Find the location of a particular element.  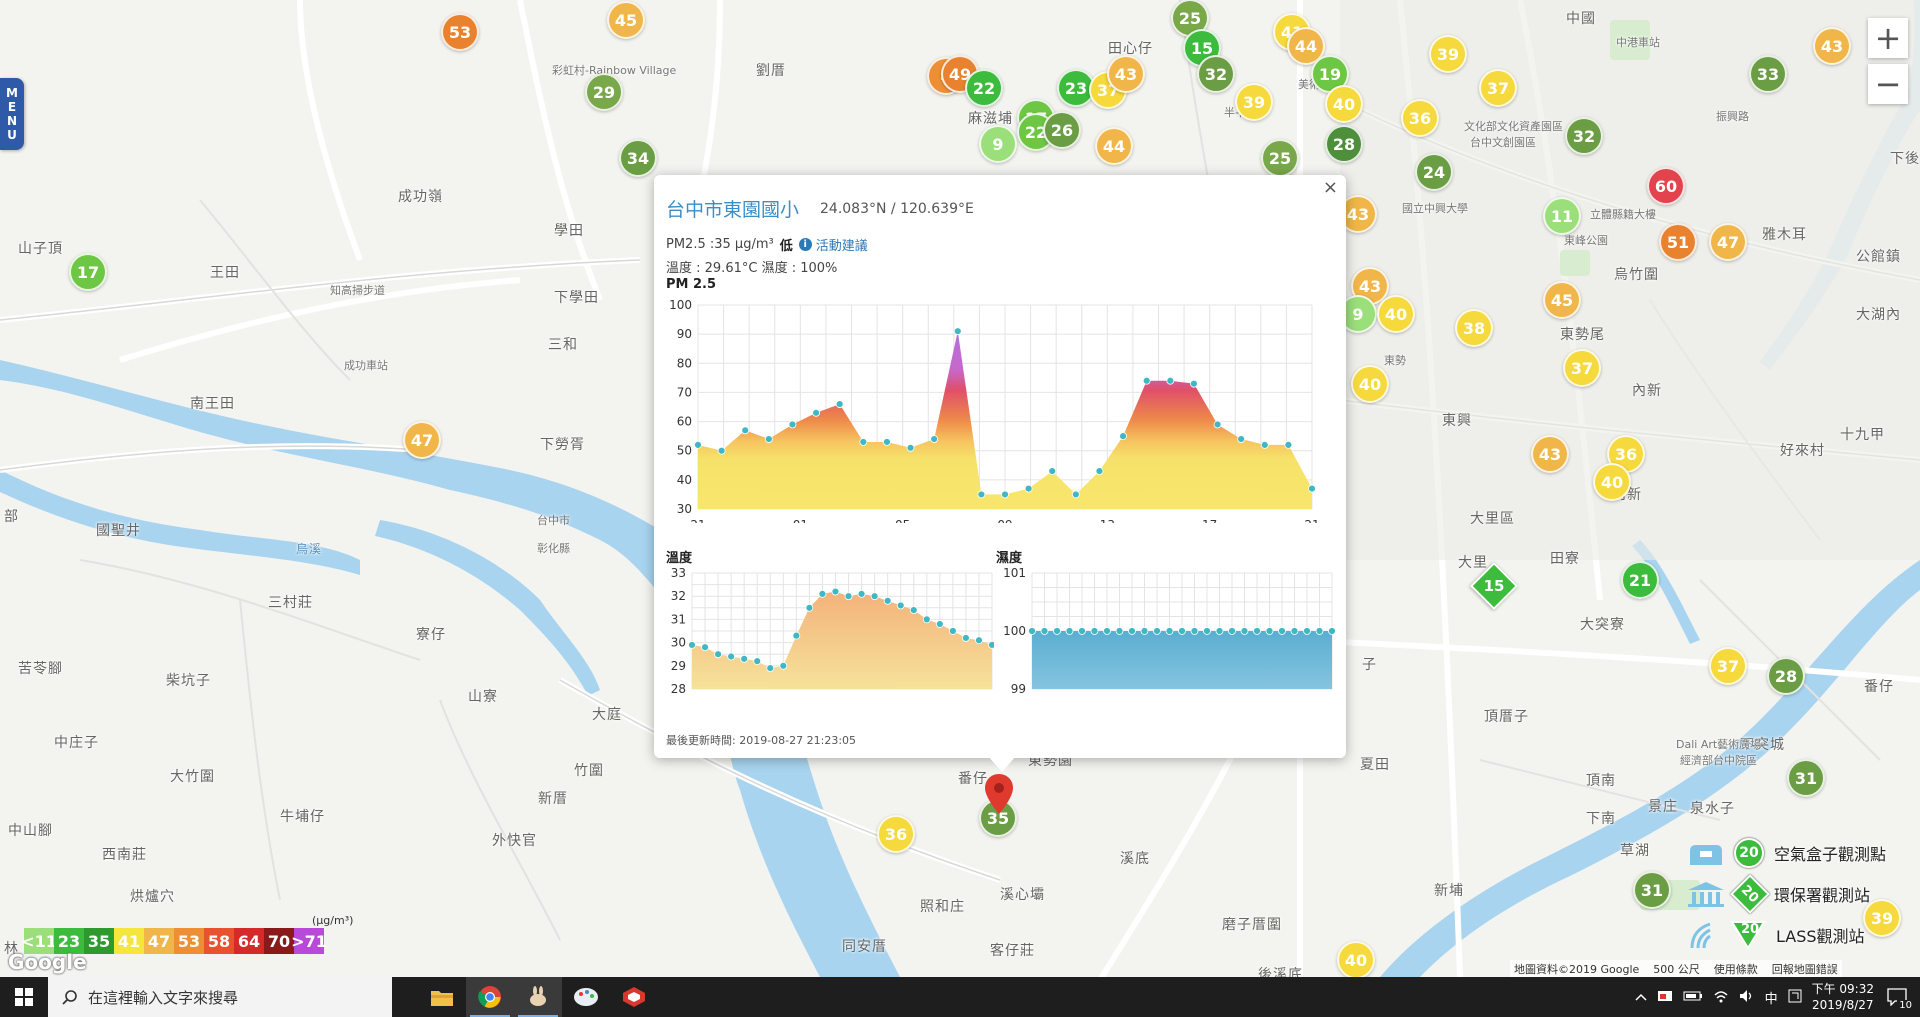

taskbar-clock: 下午 09:32 2019/8/27 is located at coordinates (1843, 997).